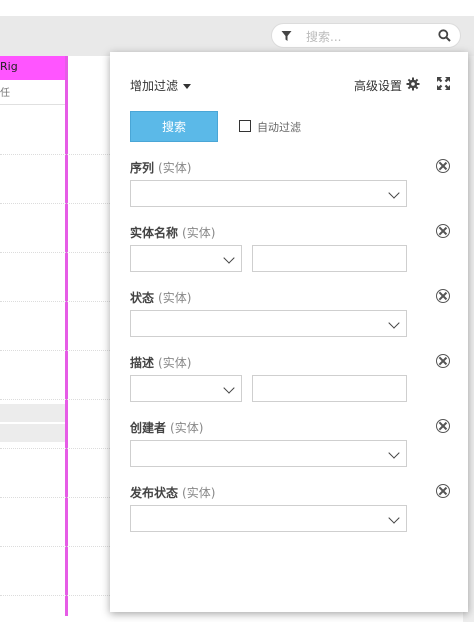 The width and height of the screenshot is (474, 622). I want to click on auto-filter-checkbox, so click(245, 126).